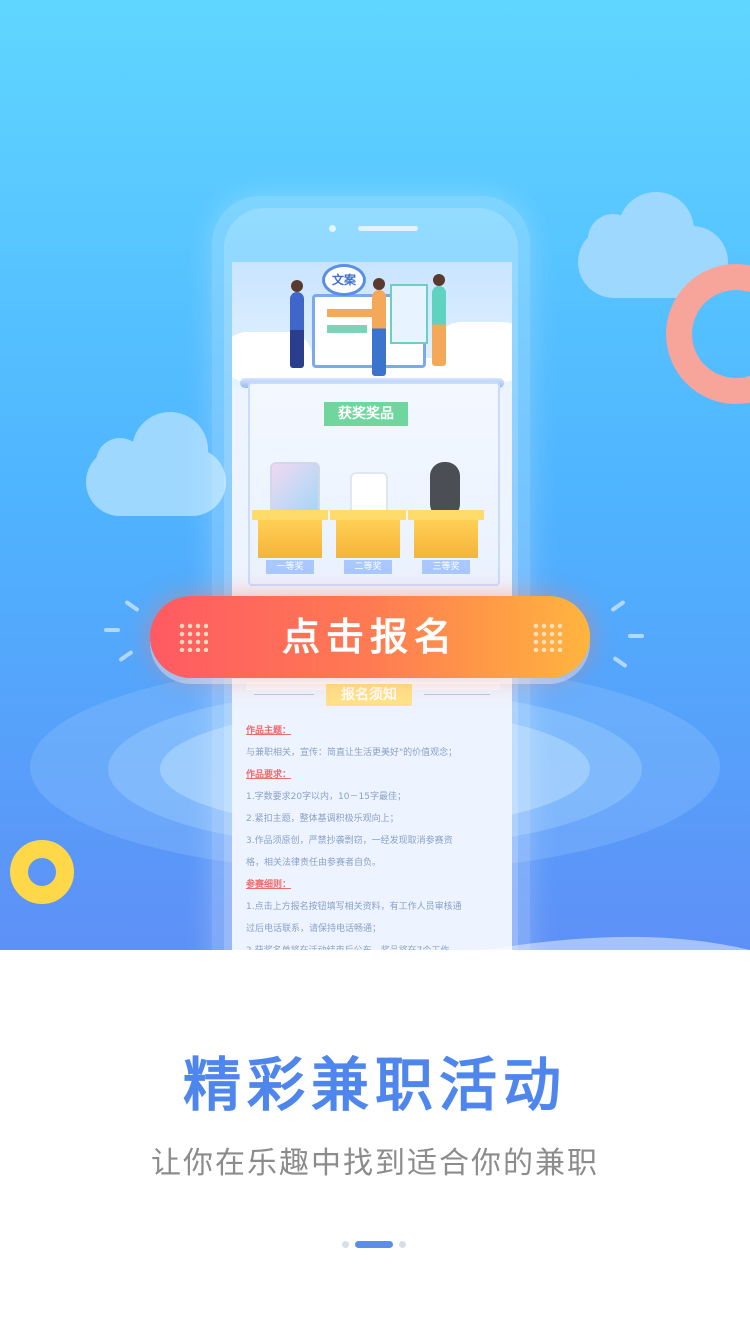 The height and width of the screenshot is (1334, 750). I want to click on signup-button-label: 点击报名, so click(369, 637).